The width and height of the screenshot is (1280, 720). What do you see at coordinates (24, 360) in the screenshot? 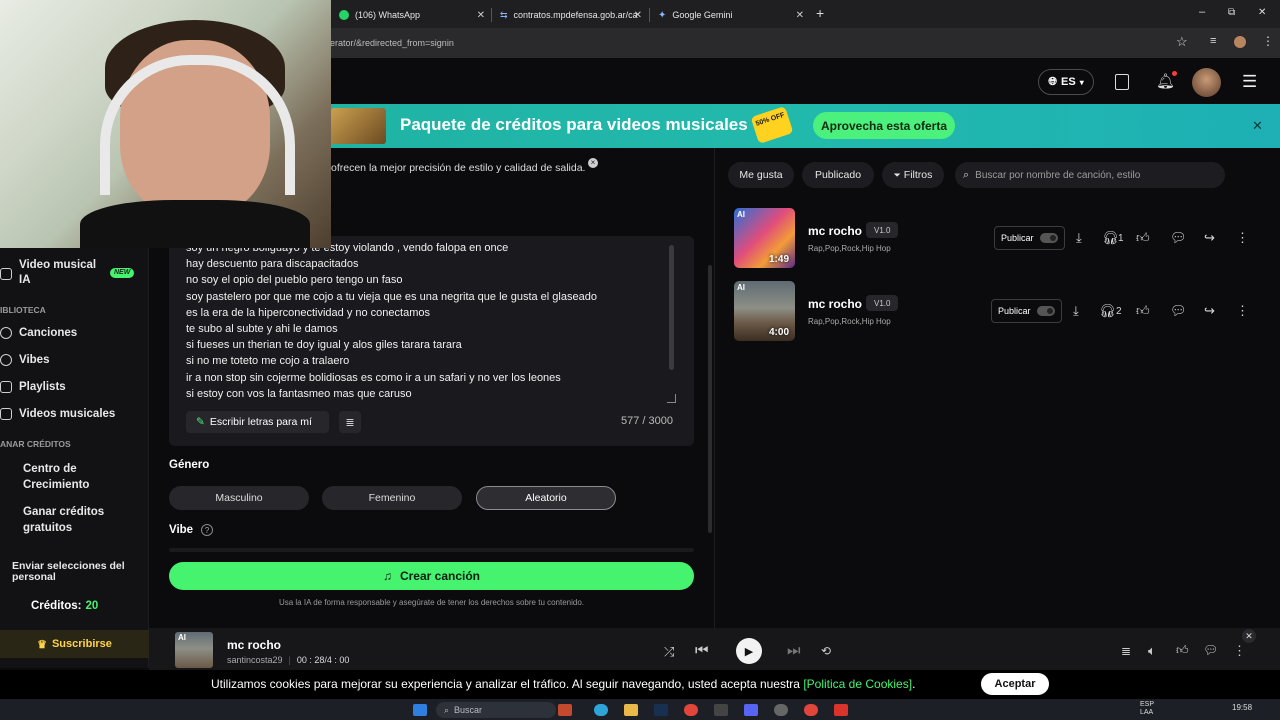
I see `sidebar-item-vibes: Vibes` at bounding box center [24, 360].